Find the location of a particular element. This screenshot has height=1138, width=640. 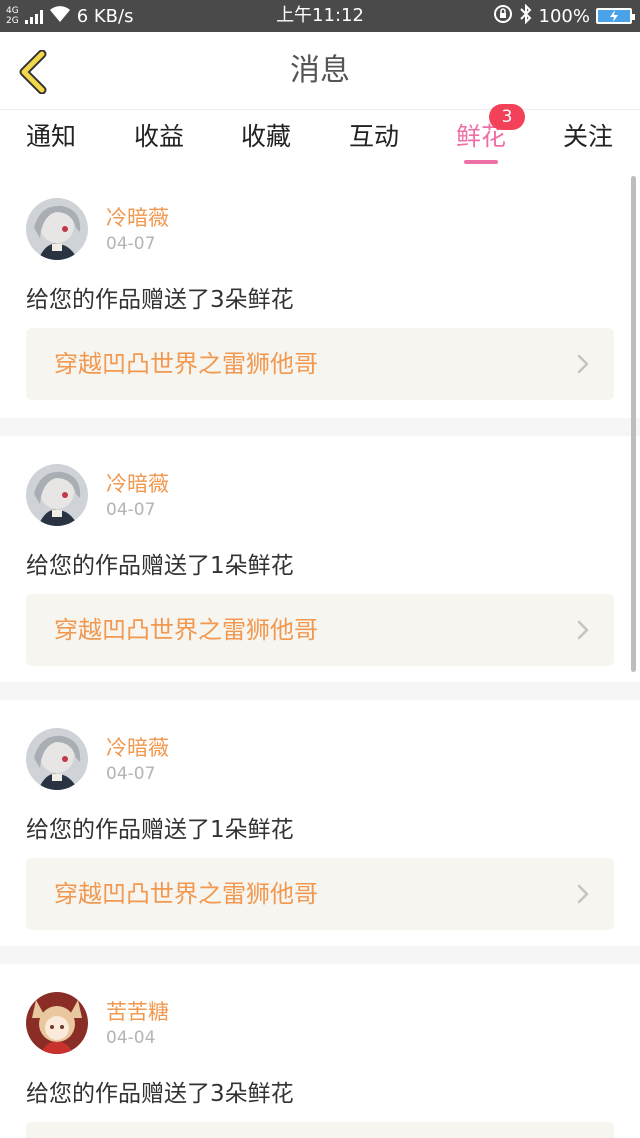

network-type: 4G 2G is located at coordinates (12, 16).